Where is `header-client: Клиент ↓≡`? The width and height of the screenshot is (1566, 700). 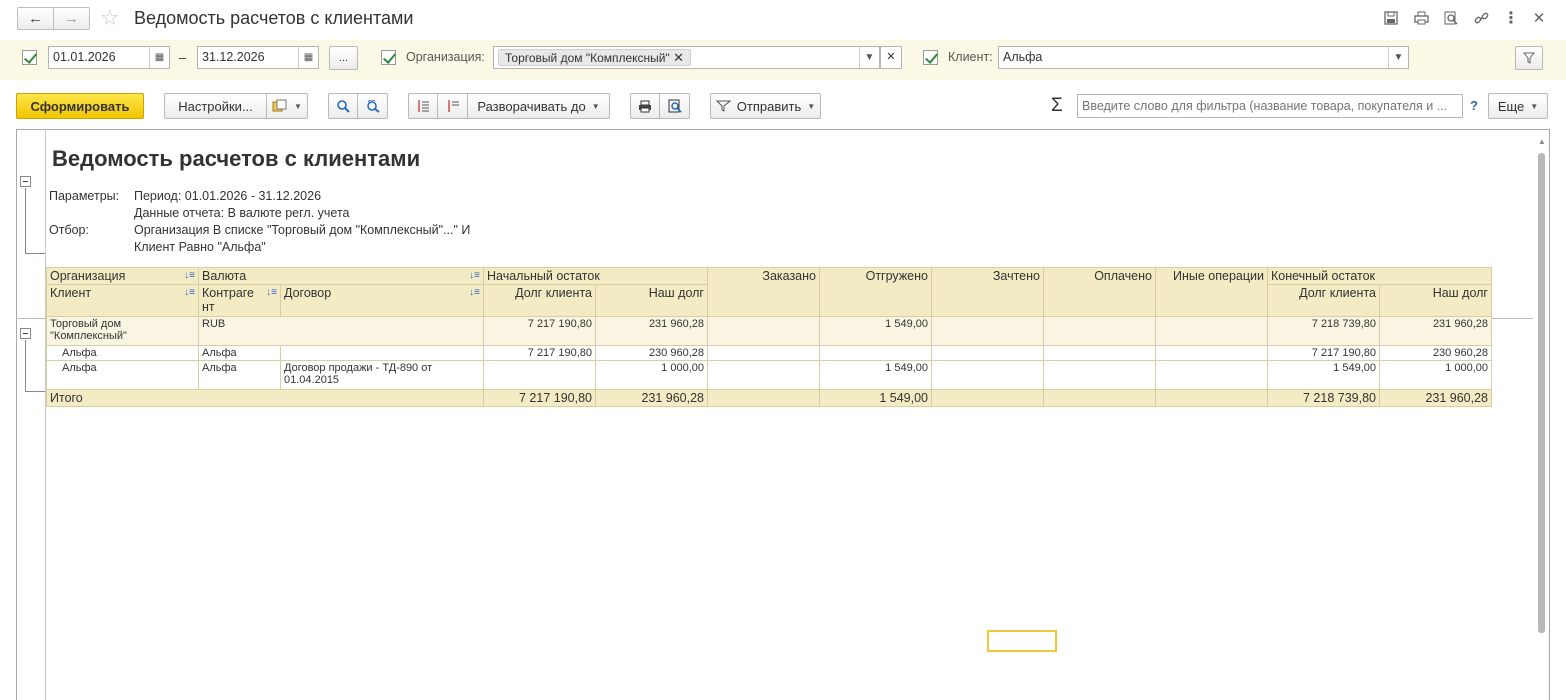 header-client: Клиент ↓≡ is located at coordinates (122, 300).